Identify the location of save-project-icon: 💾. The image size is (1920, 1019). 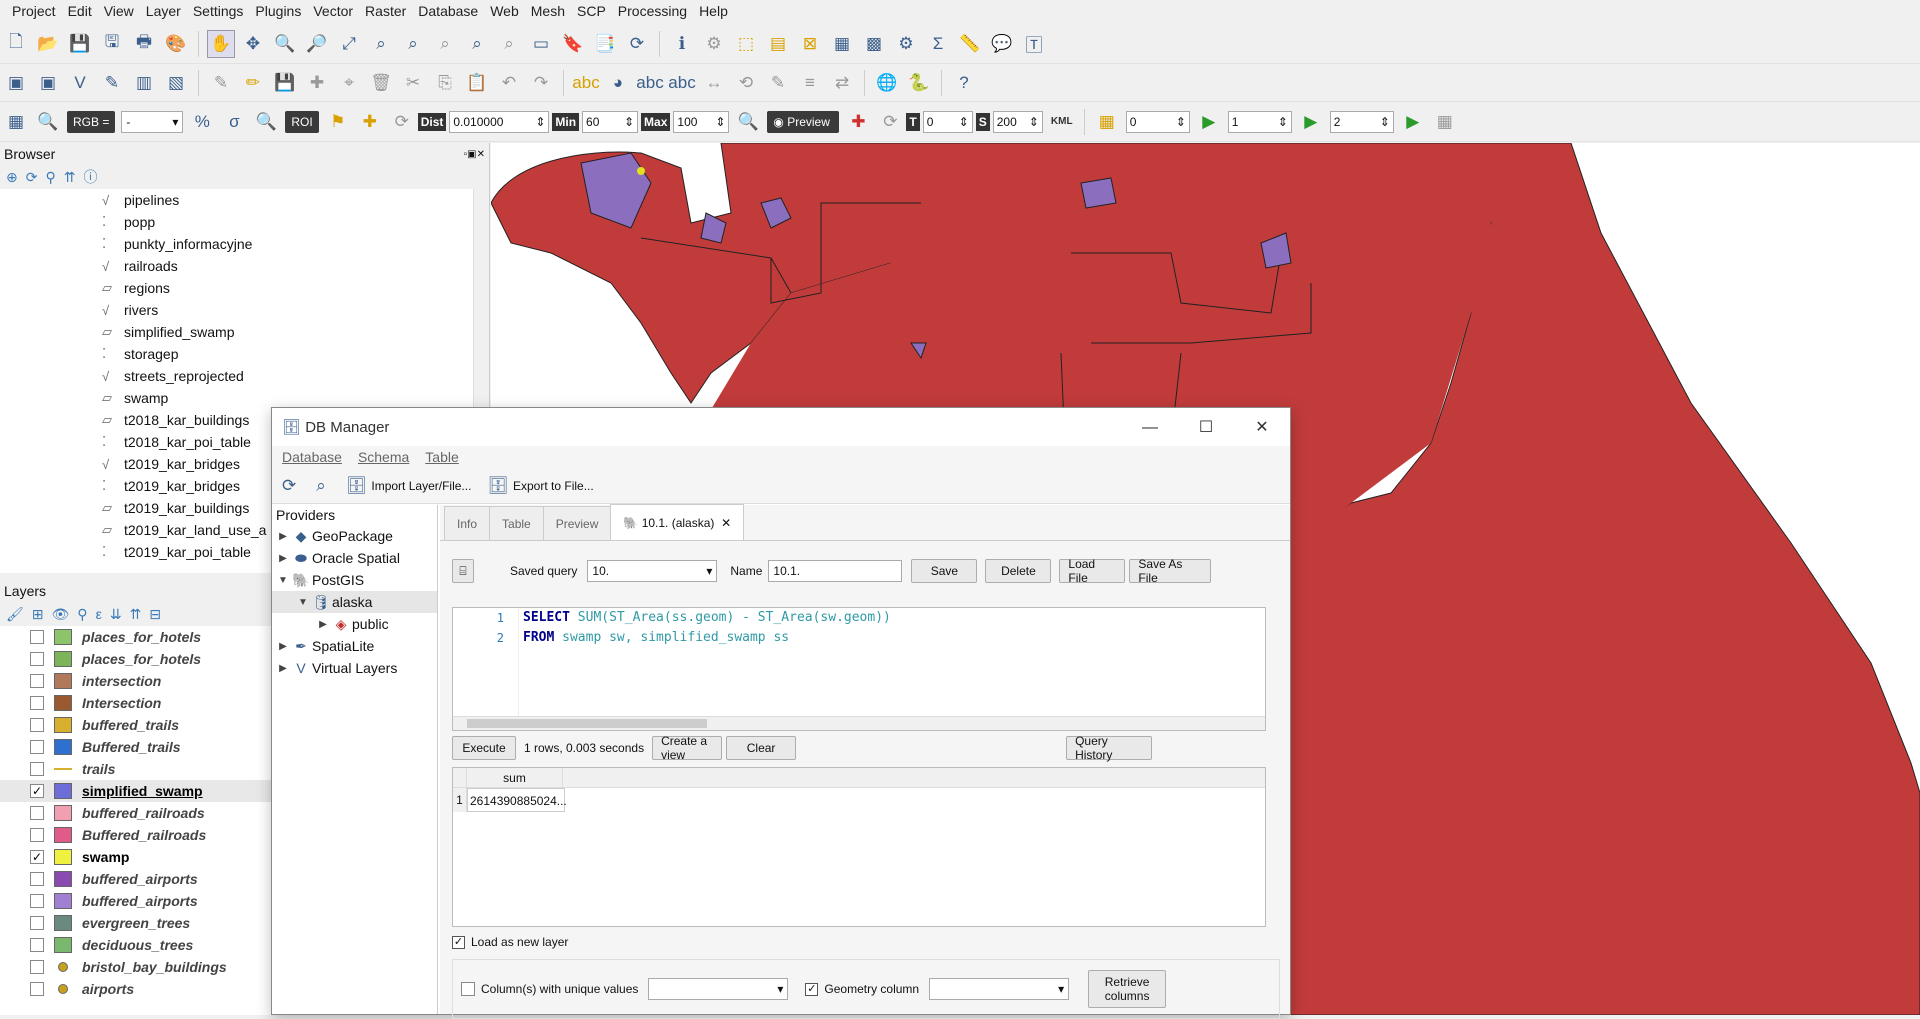
(80, 44).